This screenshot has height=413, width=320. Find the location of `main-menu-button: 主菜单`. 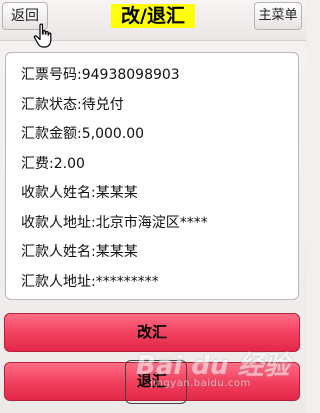

main-menu-button: 主菜单 is located at coordinates (278, 16).